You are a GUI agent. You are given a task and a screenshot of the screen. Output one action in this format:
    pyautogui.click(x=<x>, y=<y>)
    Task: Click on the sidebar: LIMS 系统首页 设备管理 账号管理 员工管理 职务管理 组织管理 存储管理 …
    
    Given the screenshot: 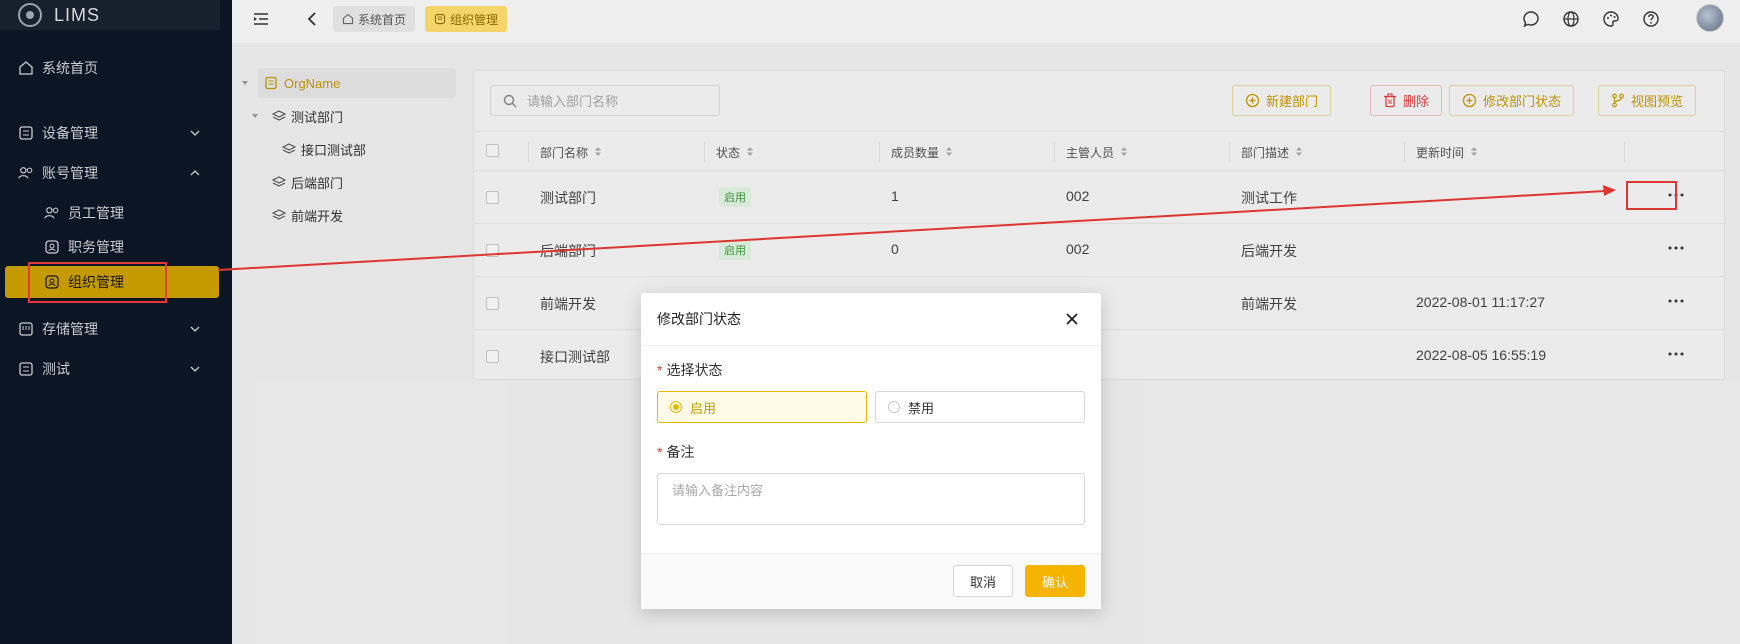 What is the action you would take?
    pyautogui.click(x=116, y=322)
    